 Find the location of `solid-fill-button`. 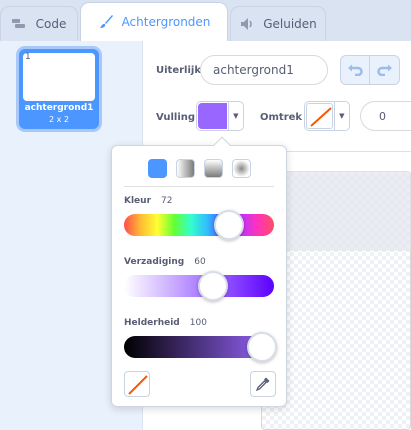

solid-fill-button is located at coordinates (157, 168).